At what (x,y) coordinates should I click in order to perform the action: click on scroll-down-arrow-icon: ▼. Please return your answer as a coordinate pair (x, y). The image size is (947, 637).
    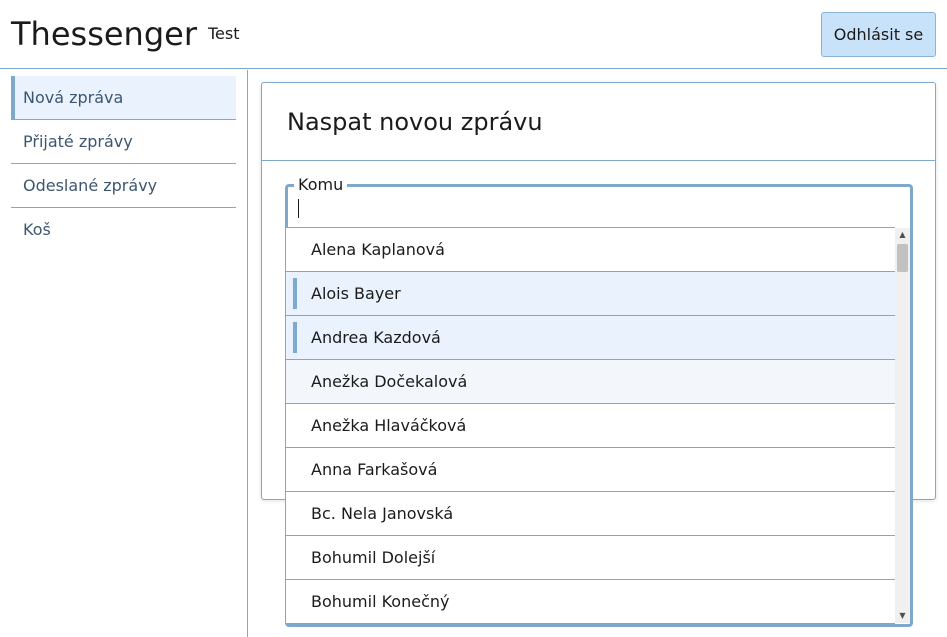
    Looking at the image, I should click on (902, 616).